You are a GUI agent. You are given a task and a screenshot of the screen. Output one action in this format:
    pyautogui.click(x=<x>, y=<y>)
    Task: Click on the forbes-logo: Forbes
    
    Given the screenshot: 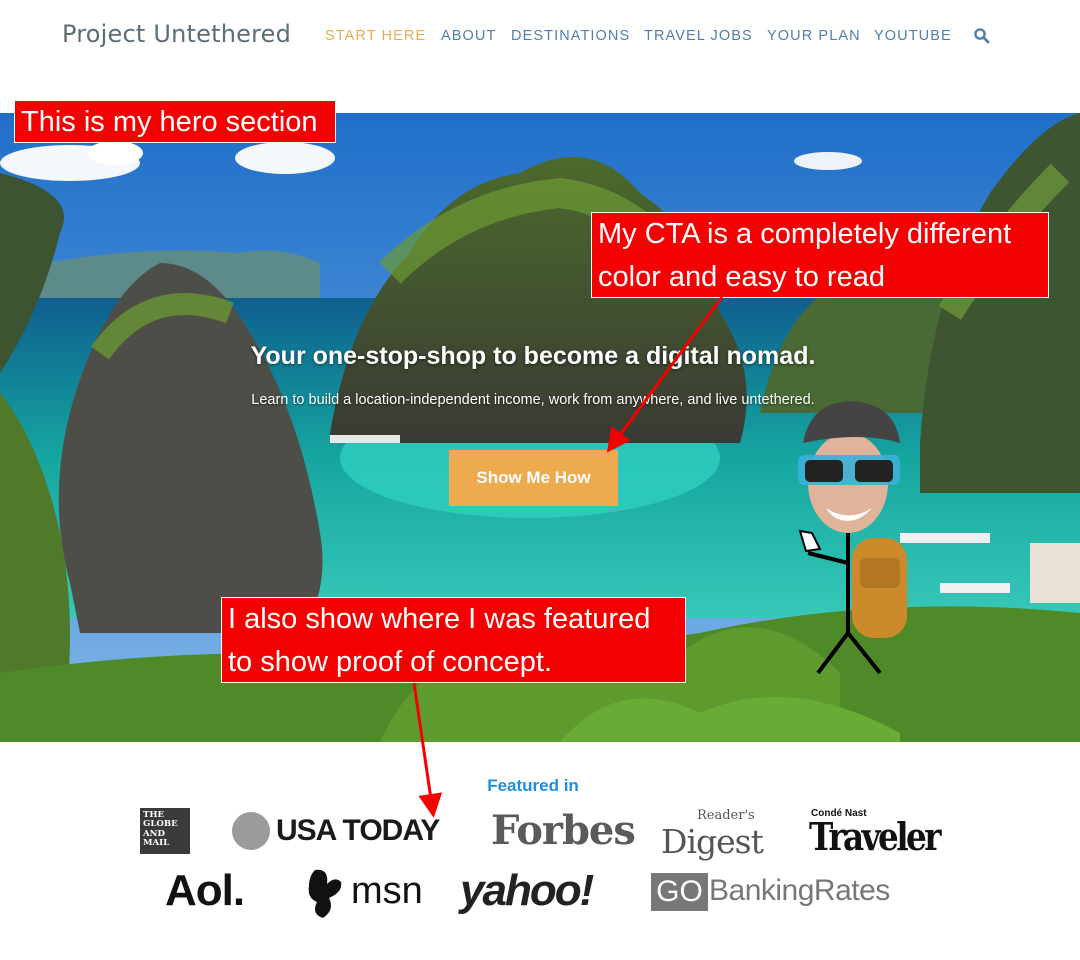 What is the action you would take?
    pyautogui.click(x=563, y=830)
    